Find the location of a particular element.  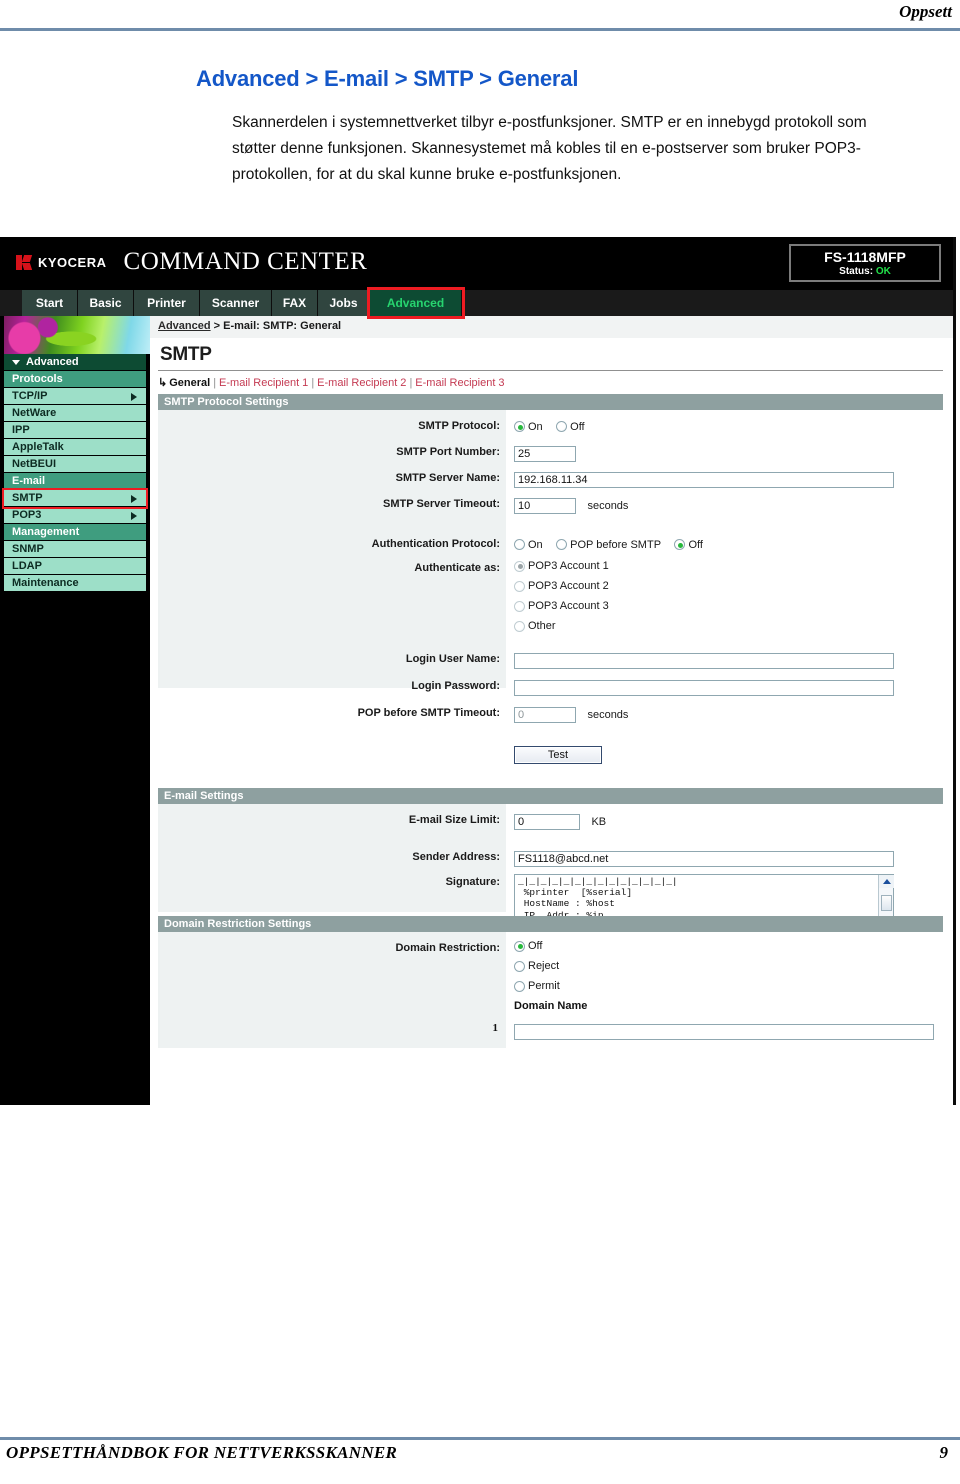

section-bar-email: E-mail Settings is located at coordinates (550, 796).